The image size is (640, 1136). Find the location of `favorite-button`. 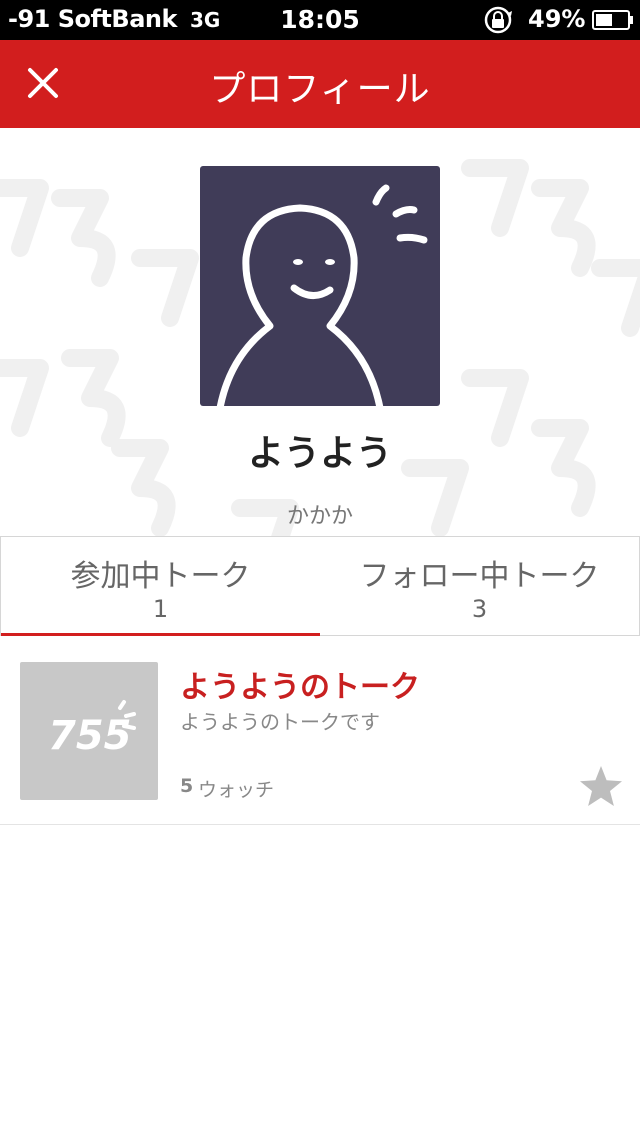

favorite-button is located at coordinates (601, 787).